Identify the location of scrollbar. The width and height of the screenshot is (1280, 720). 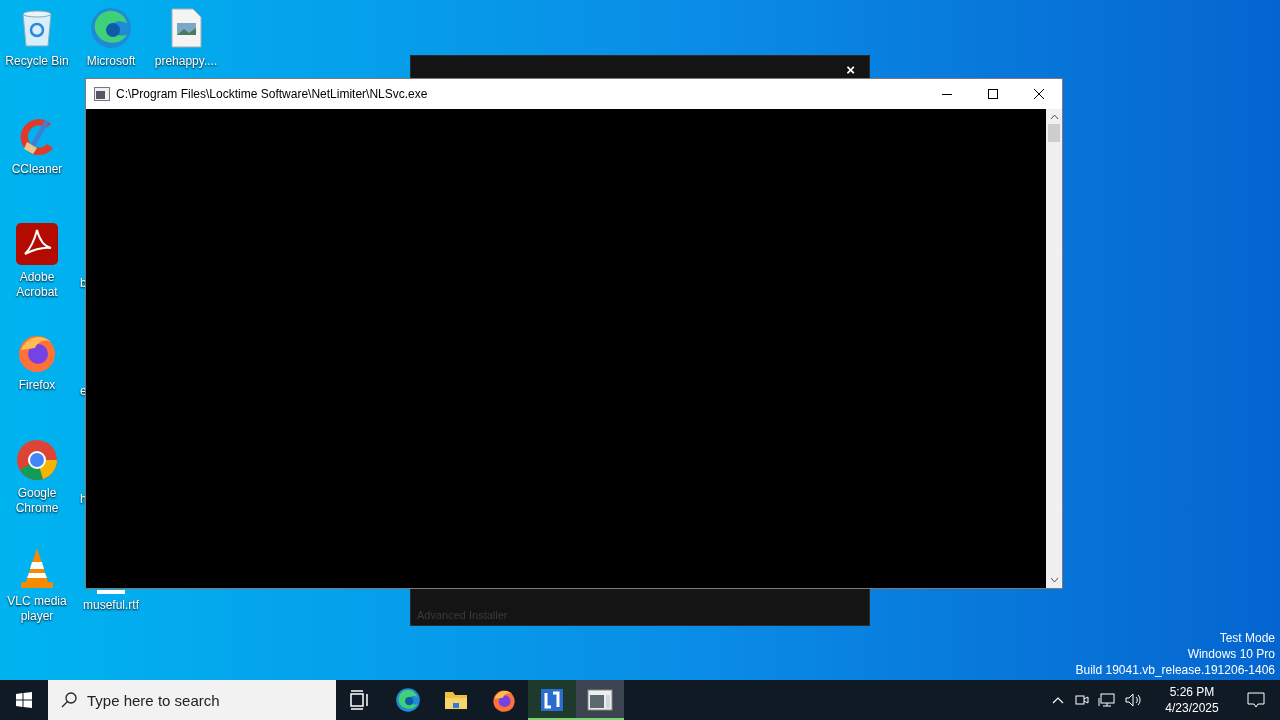
(1054, 348).